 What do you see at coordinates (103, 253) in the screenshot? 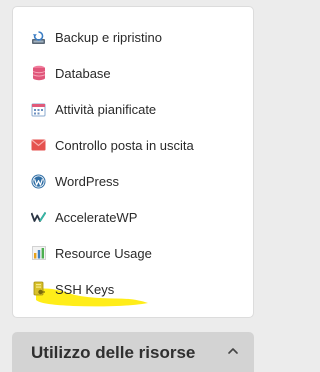
I see `menu-item-label: Resource Usage` at bounding box center [103, 253].